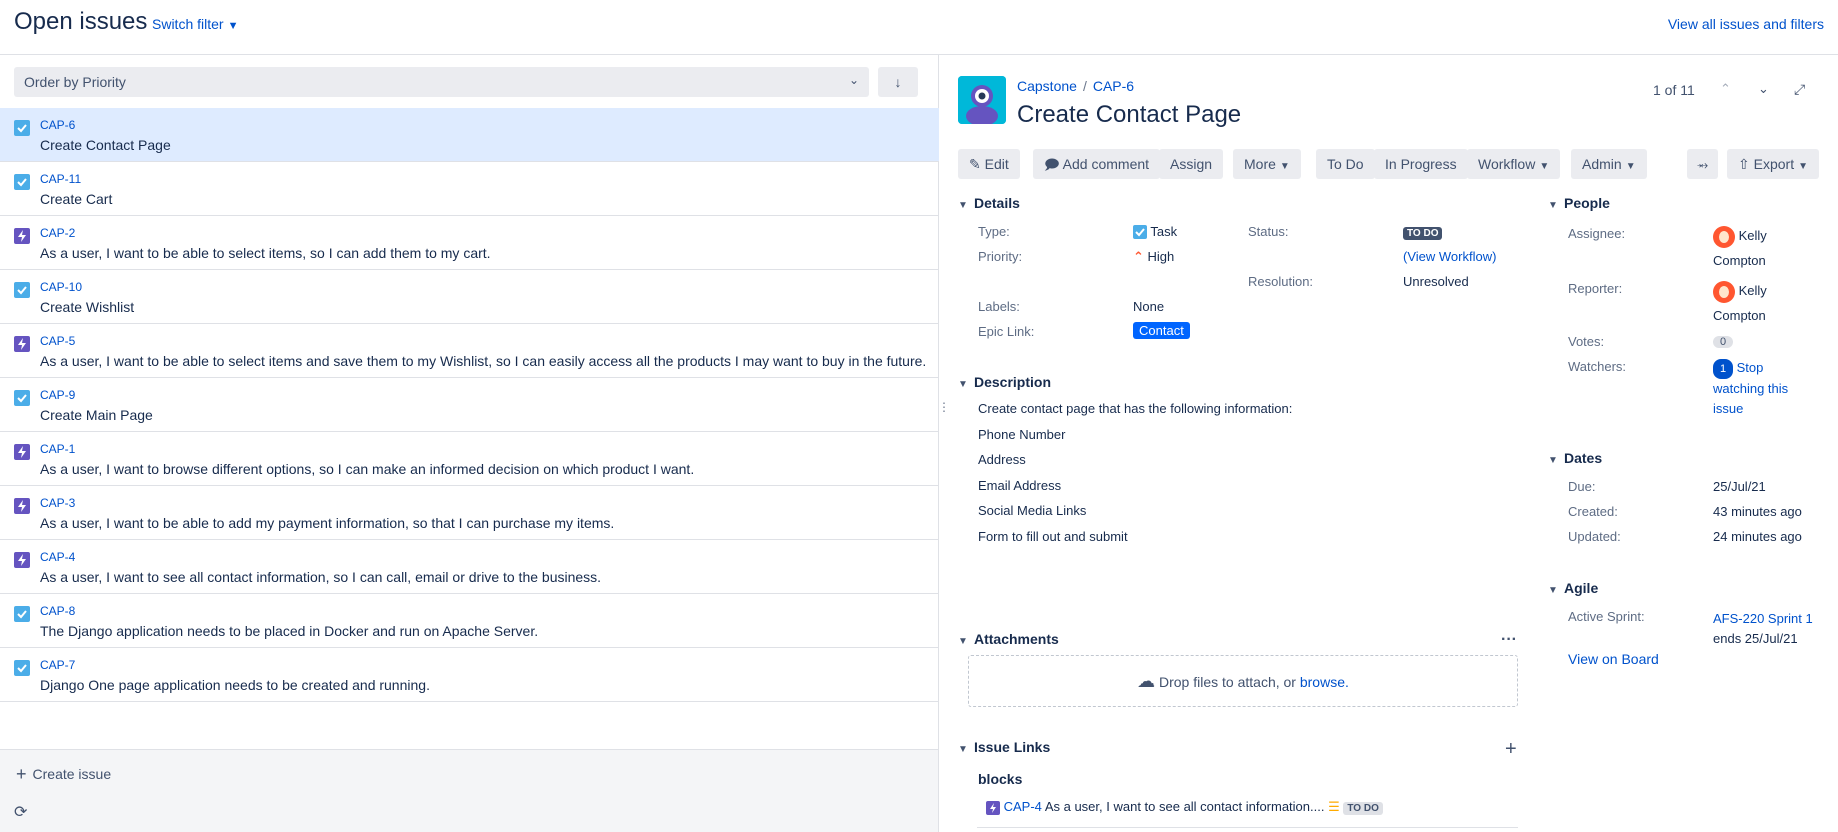 The image size is (1838, 832). Describe the element at coordinates (1097, 164) in the screenshot. I see `add-comment-button: 🗩 Add comment` at that location.